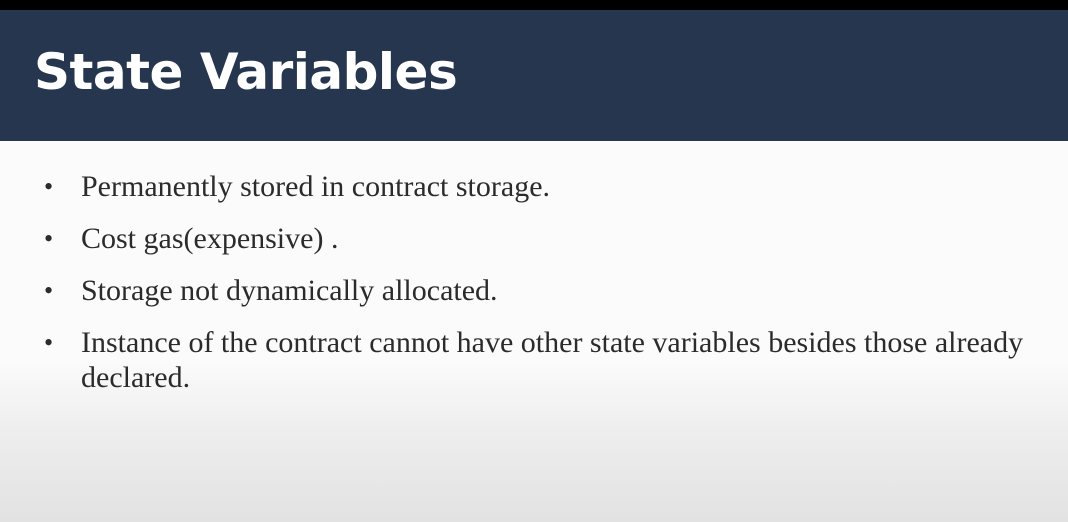  I want to click on bullet-item: • Cost gas(expensive) ., so click(534, 238).